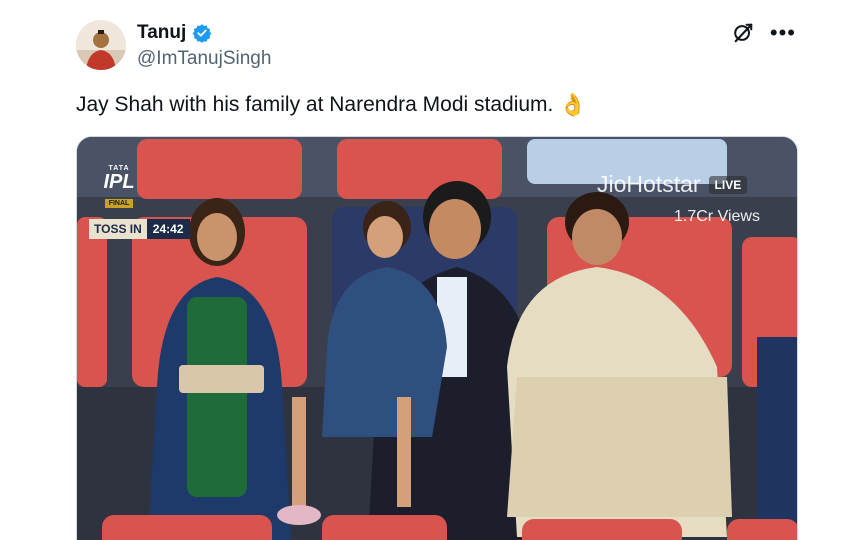 Image resolution: width=864 pixels, height=540 pixels. What do you see at coordinates (119, 182) in the screenshot?
I see `ipl-label: IPL` at bounding box center [119, 182].